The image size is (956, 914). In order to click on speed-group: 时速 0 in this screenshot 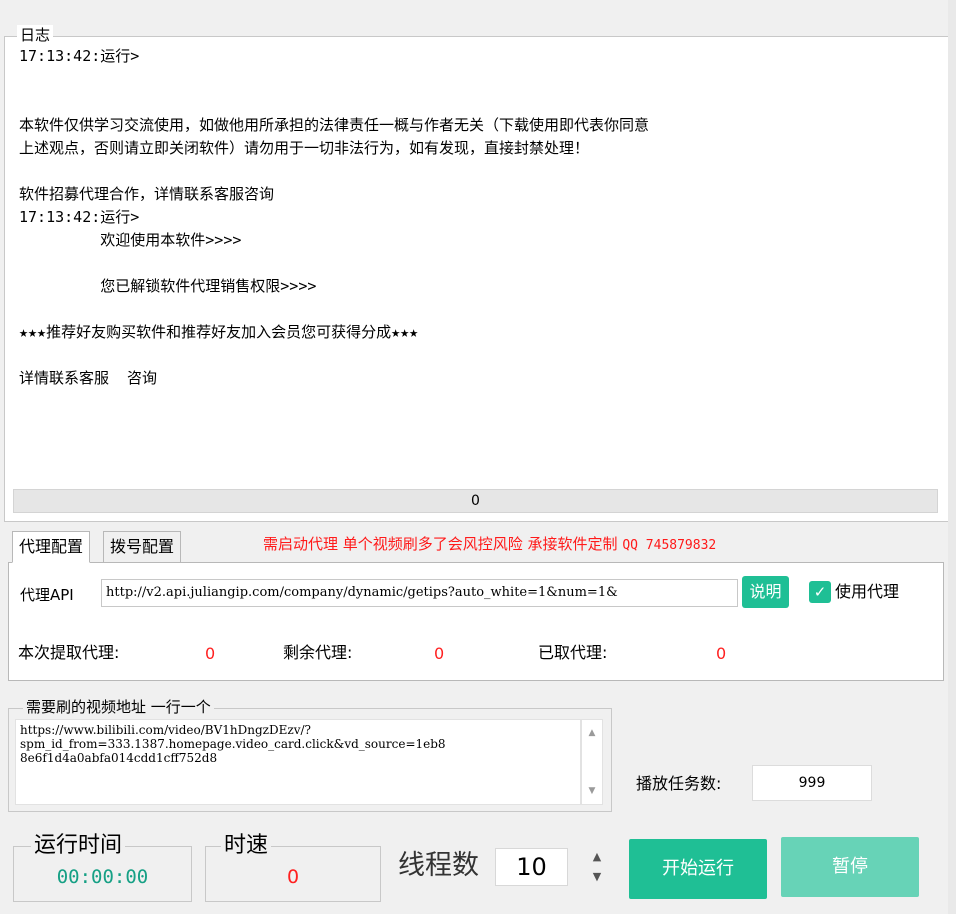, I will do `click(293, 867)`.